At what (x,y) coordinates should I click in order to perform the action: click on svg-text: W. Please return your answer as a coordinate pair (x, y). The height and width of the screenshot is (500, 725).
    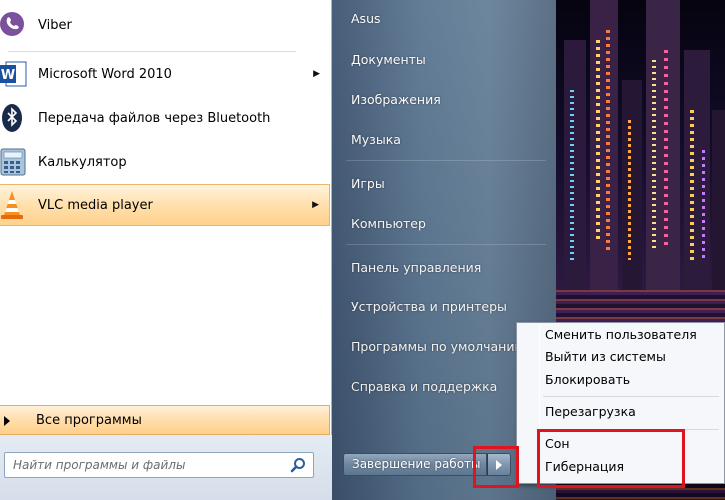
    Looking at the image, I should click on (8, 75).